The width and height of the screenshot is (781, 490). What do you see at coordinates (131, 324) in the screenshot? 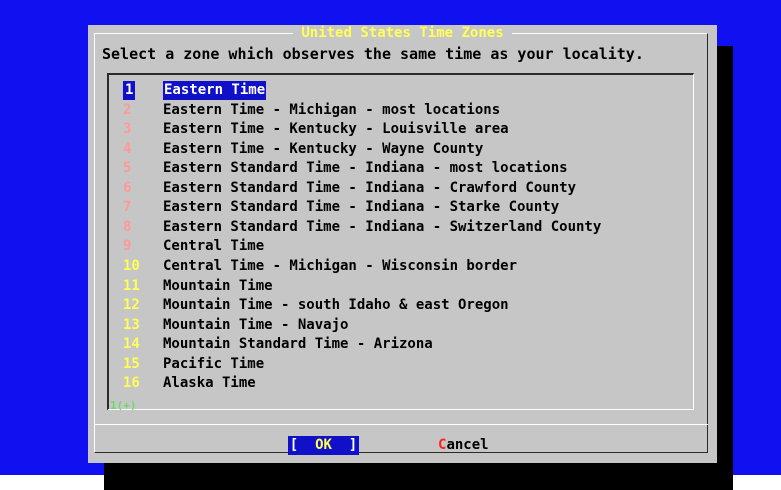
I see `menu-item-tag: 13` at bounding box center [131, 324].